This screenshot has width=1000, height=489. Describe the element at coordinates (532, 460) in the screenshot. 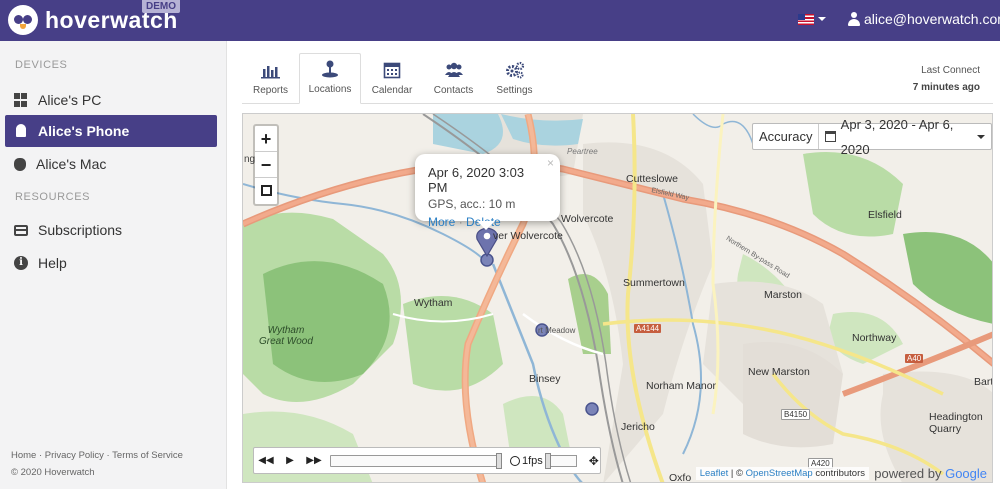

I see `fps-value: 1fps` at that location.